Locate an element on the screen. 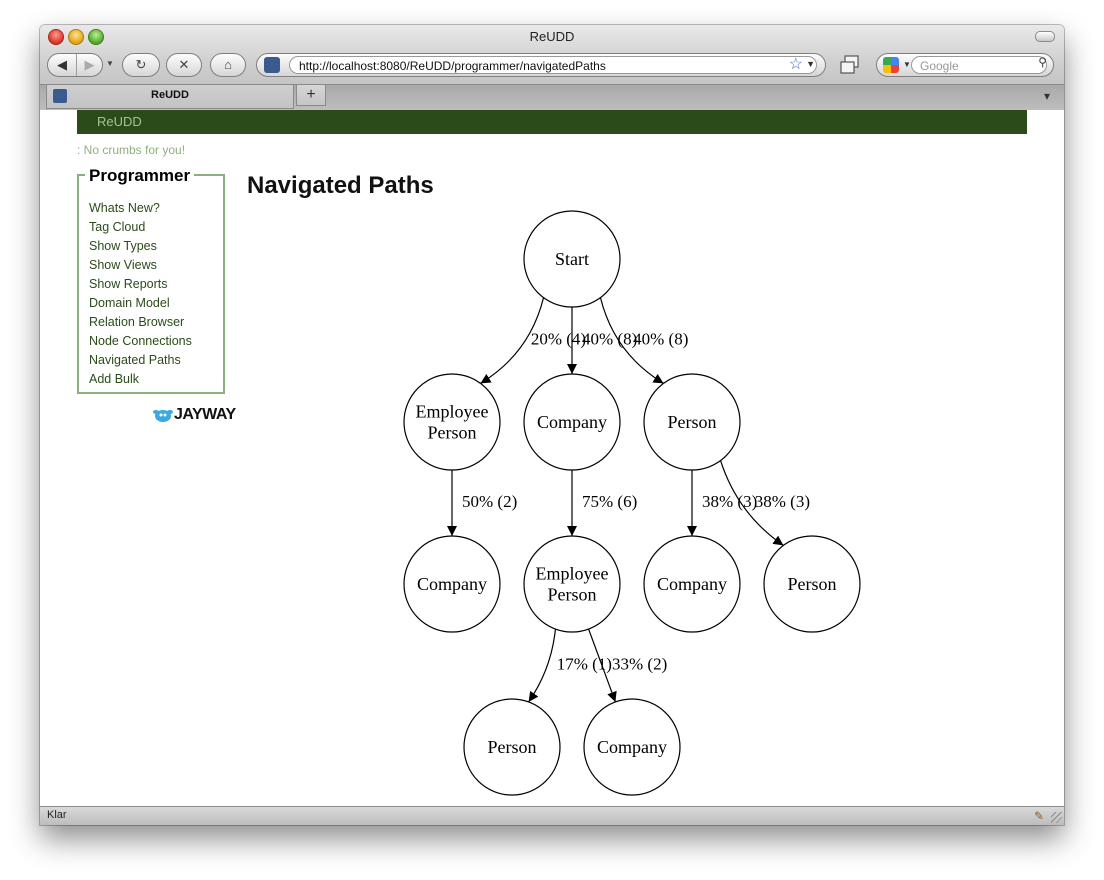 Image resolution: width=1104 pixels, height=880 pixels. graph-node-c4: Company is located at coordinates (632, 747).